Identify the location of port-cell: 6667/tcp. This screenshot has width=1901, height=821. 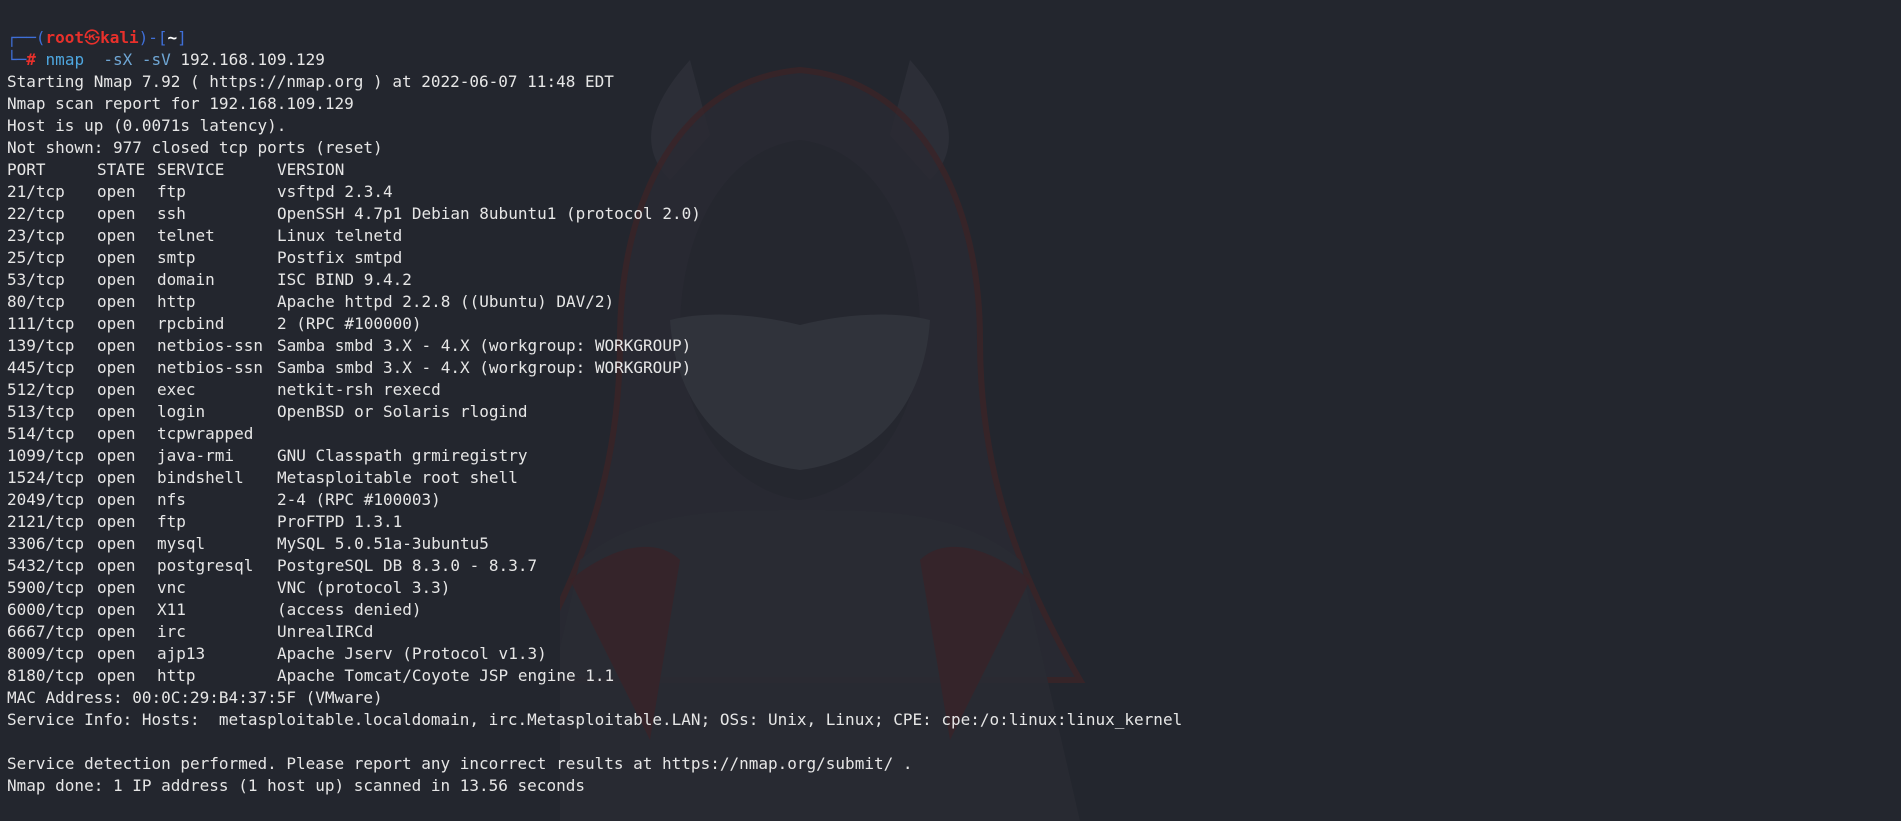
(46, 631).